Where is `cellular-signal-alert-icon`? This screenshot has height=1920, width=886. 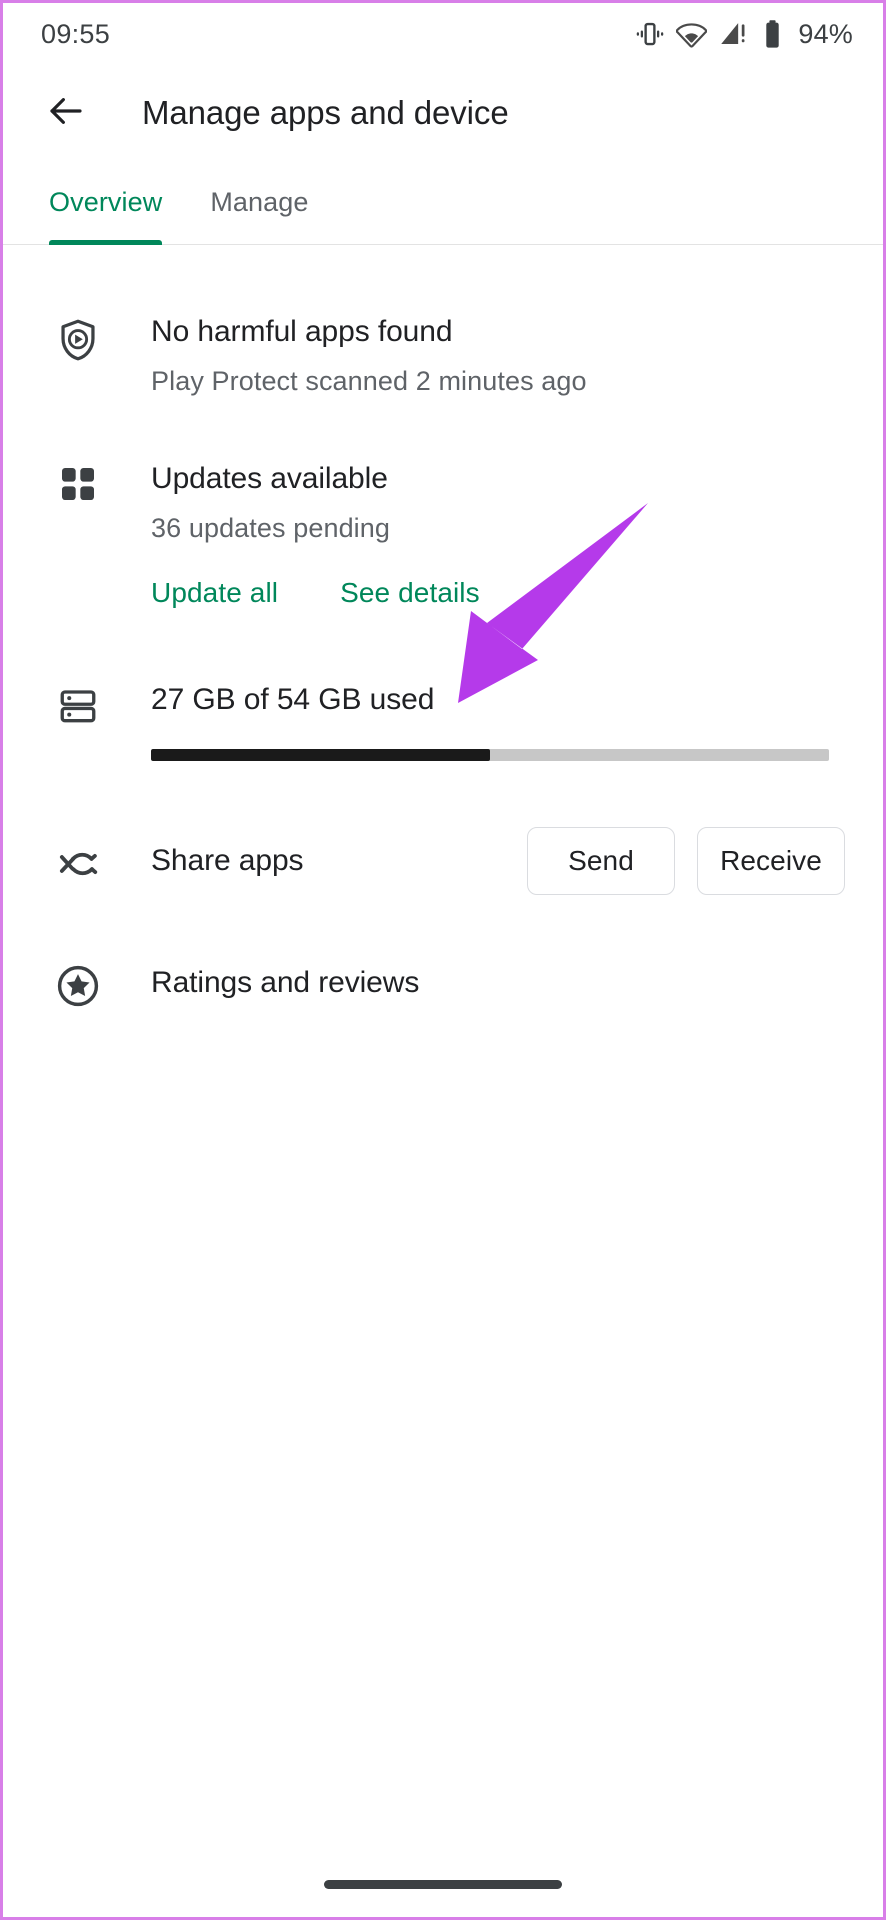
cellular-signal-alert-icon is located at coordinates (733, 34).